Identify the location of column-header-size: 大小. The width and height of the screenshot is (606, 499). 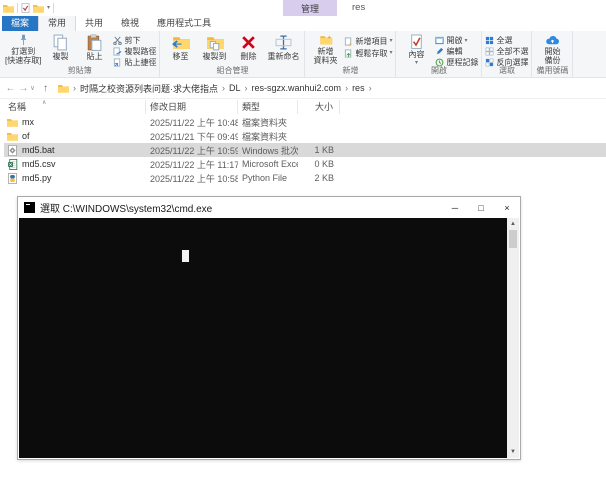
(319, 107).